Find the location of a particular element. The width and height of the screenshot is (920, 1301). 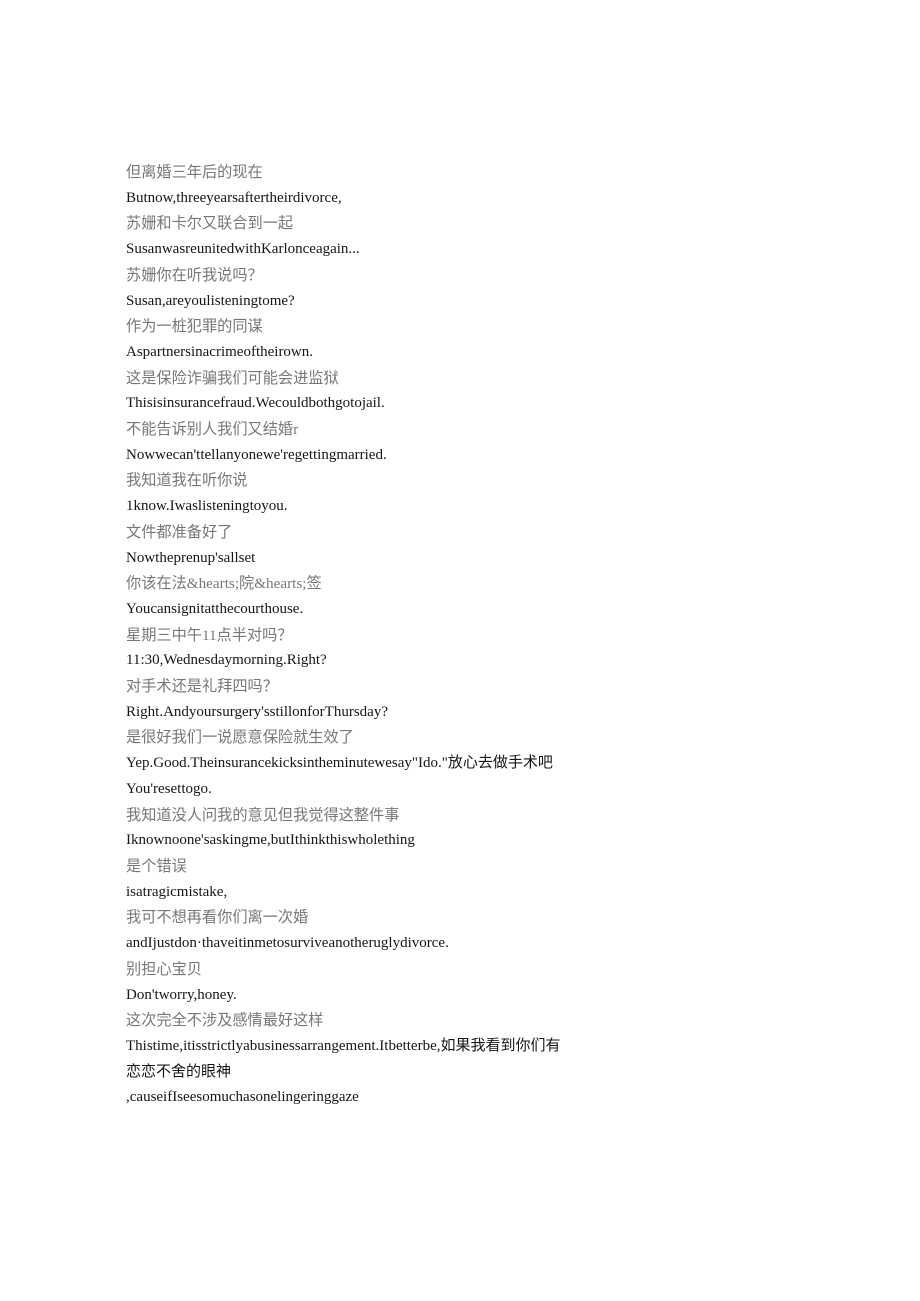

subtitle-line-chinese: 对手术还是礼拜四吗？ is located at coordinates (202, 687).